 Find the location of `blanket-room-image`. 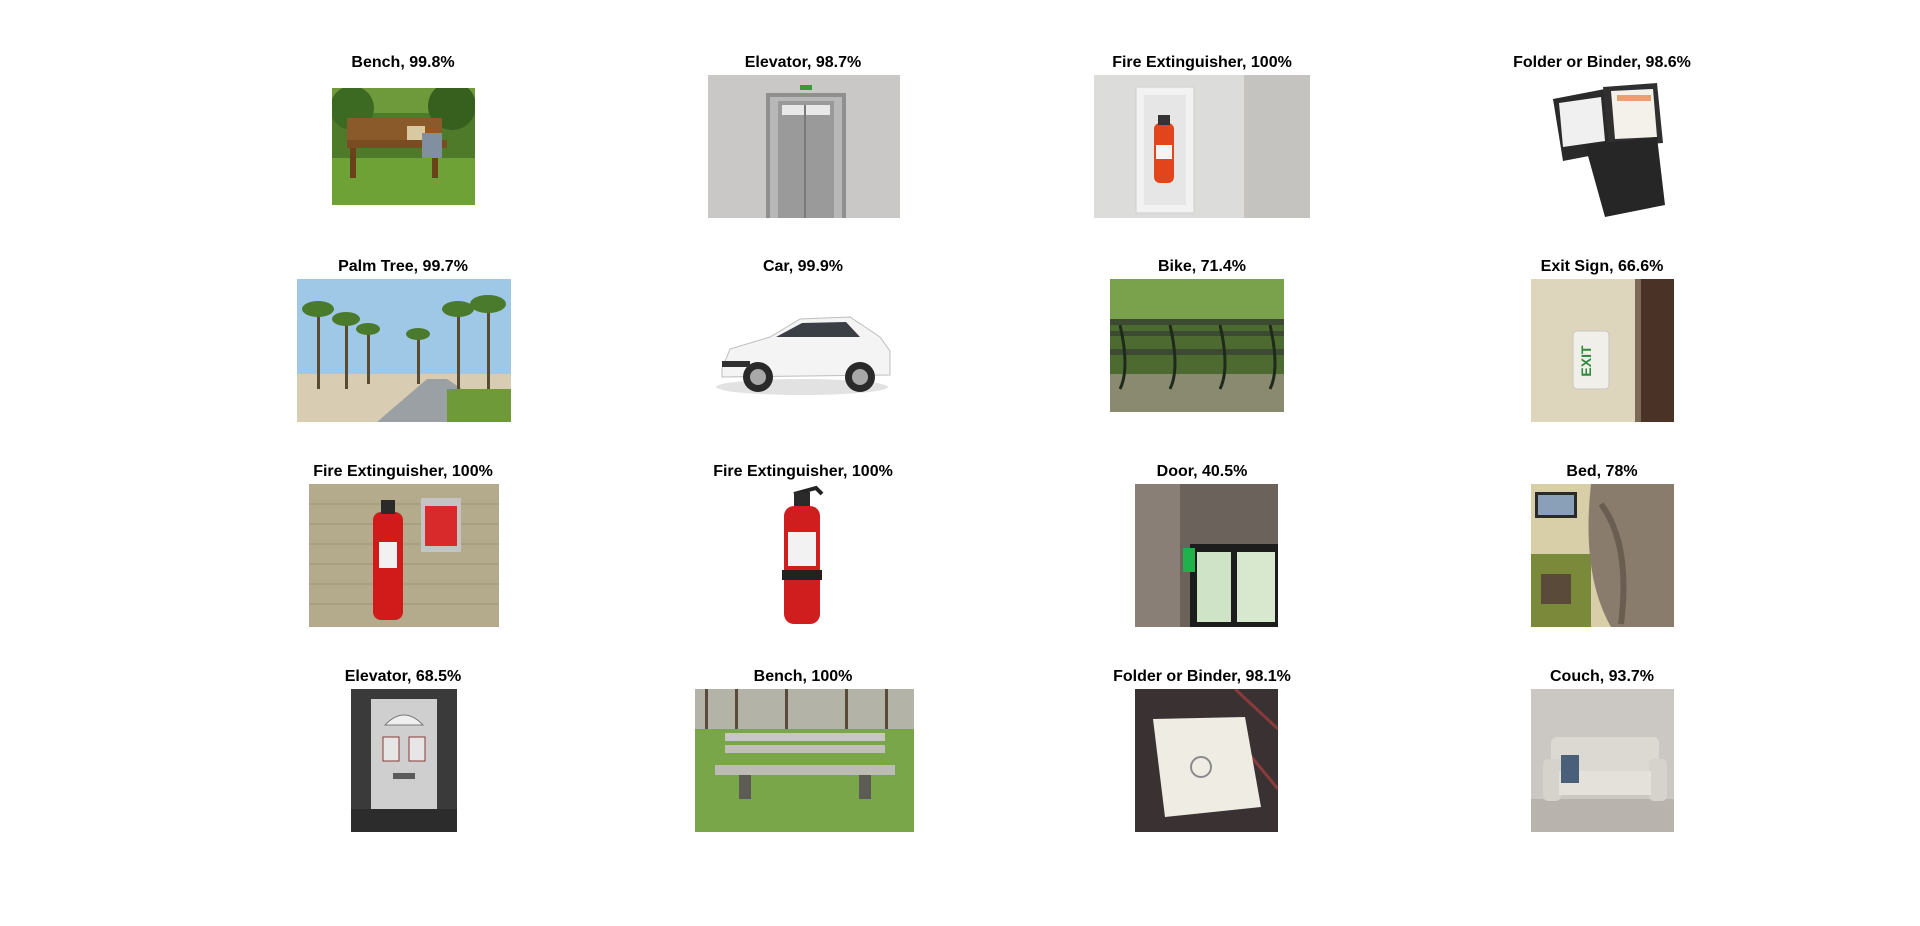

blanket-room-image is located at coordinates (1602, 555).